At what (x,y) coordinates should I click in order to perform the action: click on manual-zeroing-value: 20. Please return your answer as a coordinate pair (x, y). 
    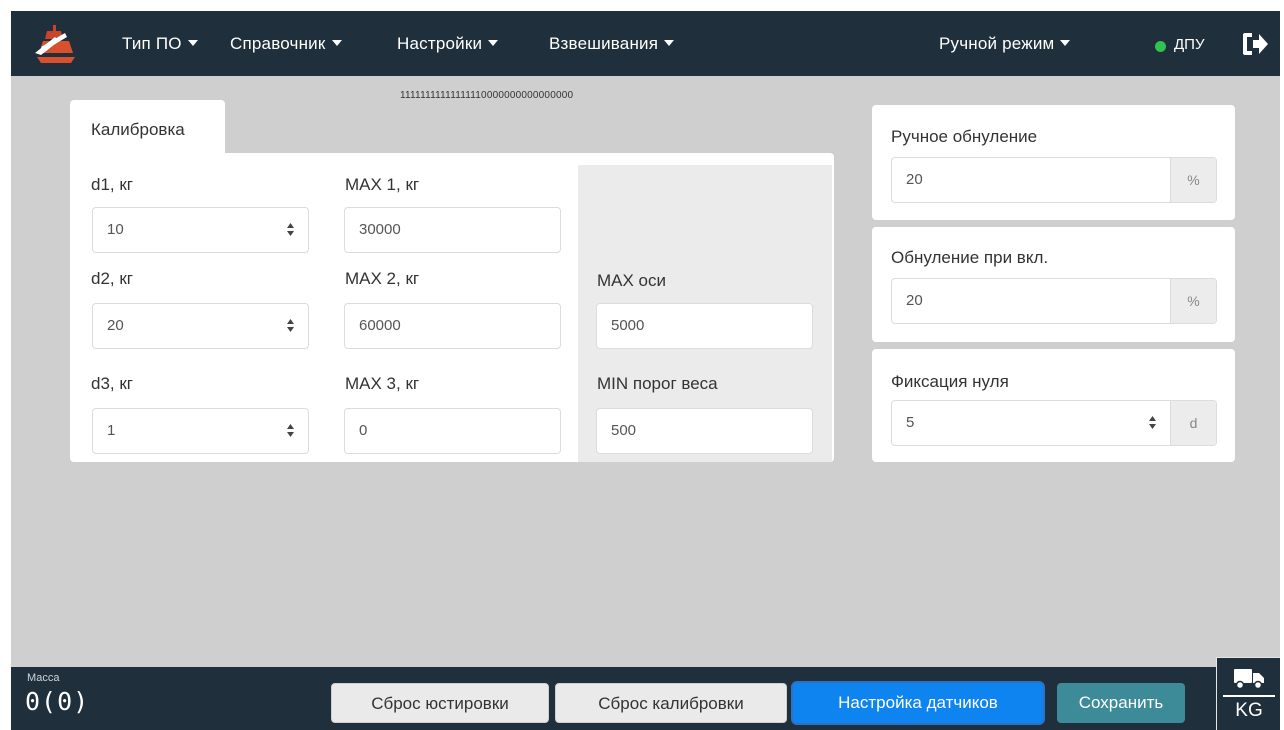
    Looking at the image, I should click on (914, 179).